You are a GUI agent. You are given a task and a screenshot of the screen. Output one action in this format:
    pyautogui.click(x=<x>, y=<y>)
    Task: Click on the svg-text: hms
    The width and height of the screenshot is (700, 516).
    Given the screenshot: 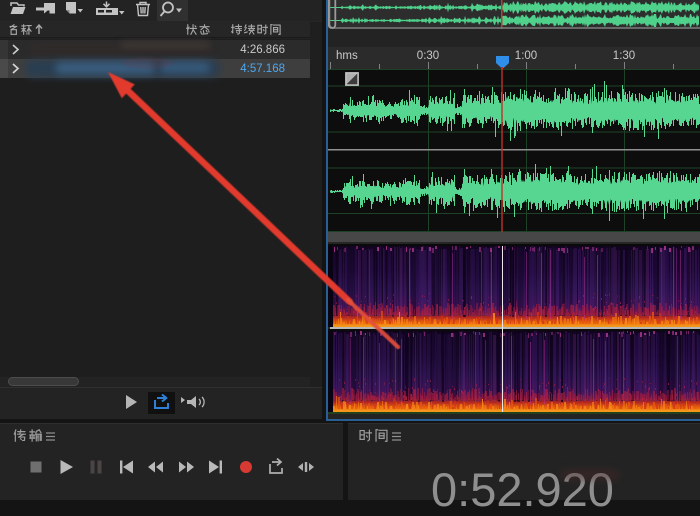 What is the action you would take?
    pyautogui.click(x=347, y=56)
    